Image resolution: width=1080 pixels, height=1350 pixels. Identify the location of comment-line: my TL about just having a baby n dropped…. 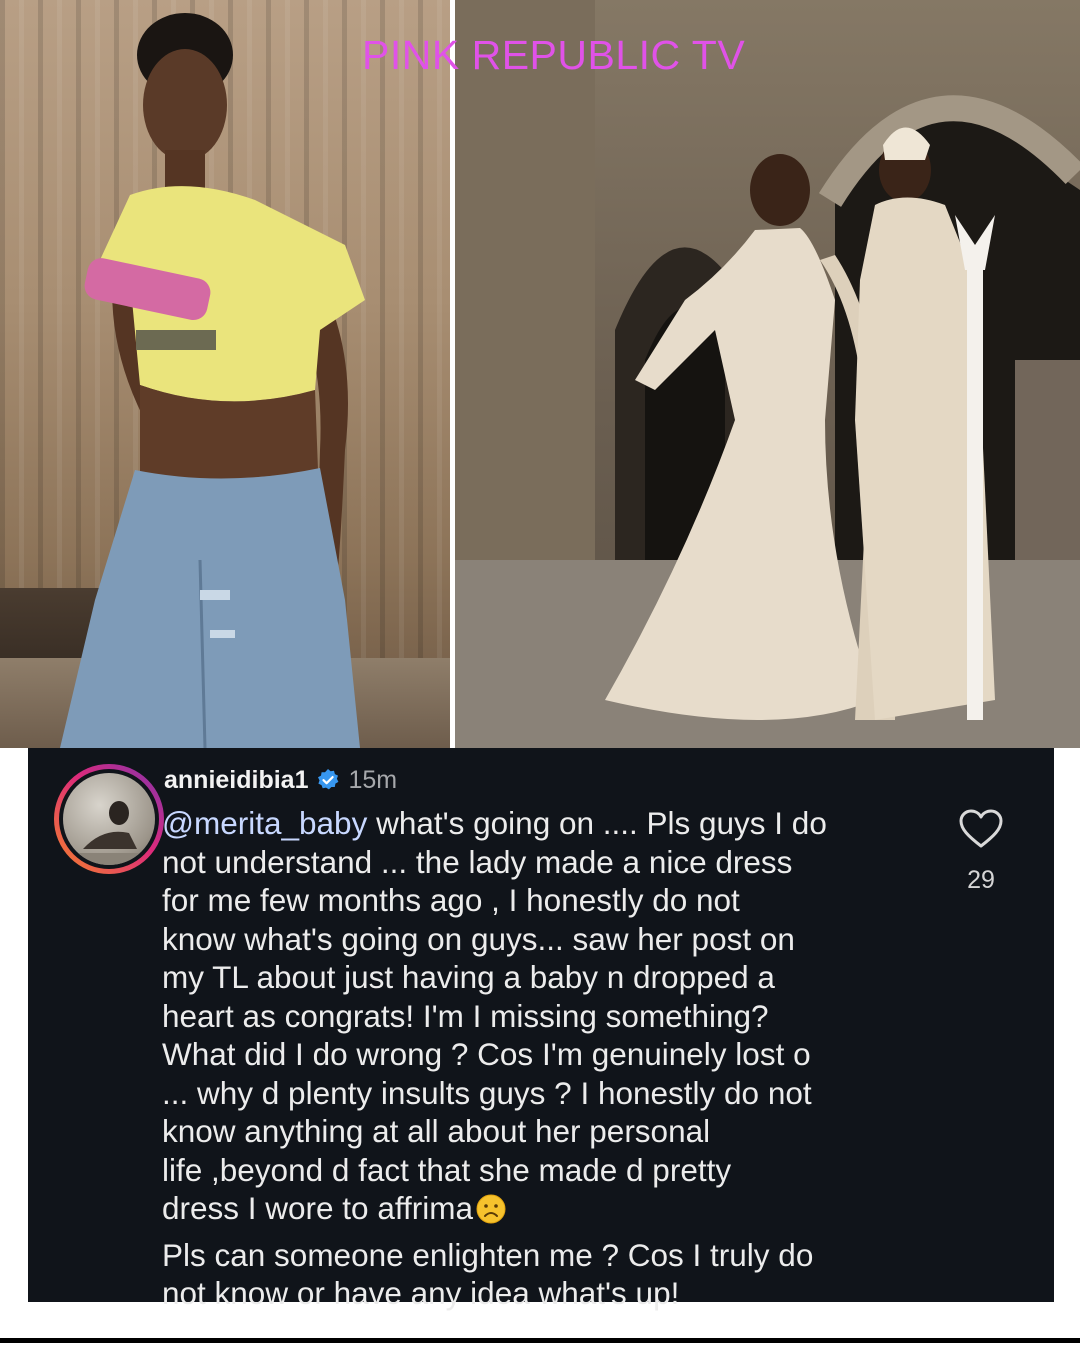
(468, 977).